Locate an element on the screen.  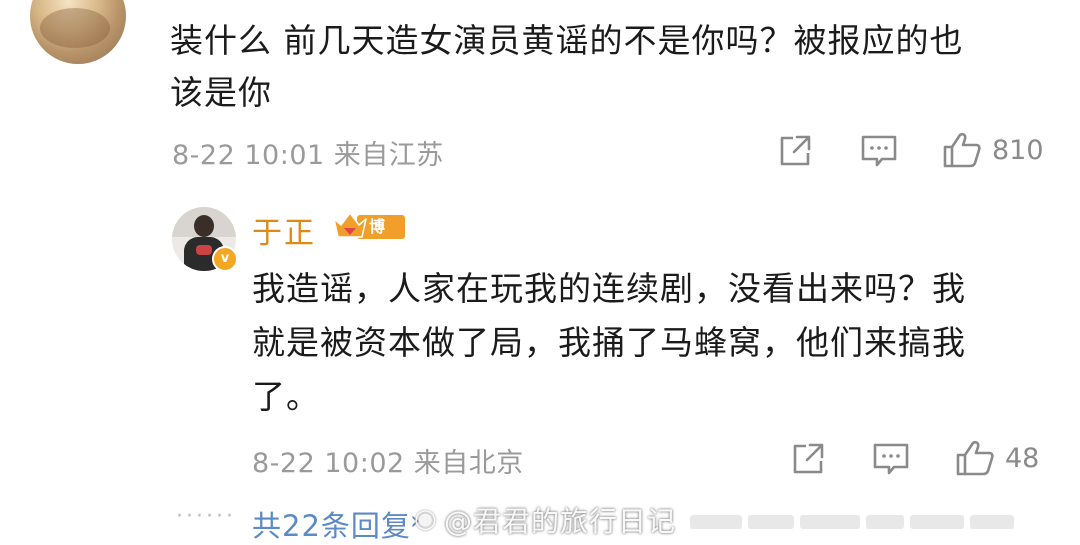
watermark: @君君的旅行日记 is located at coordinates (560, 521).